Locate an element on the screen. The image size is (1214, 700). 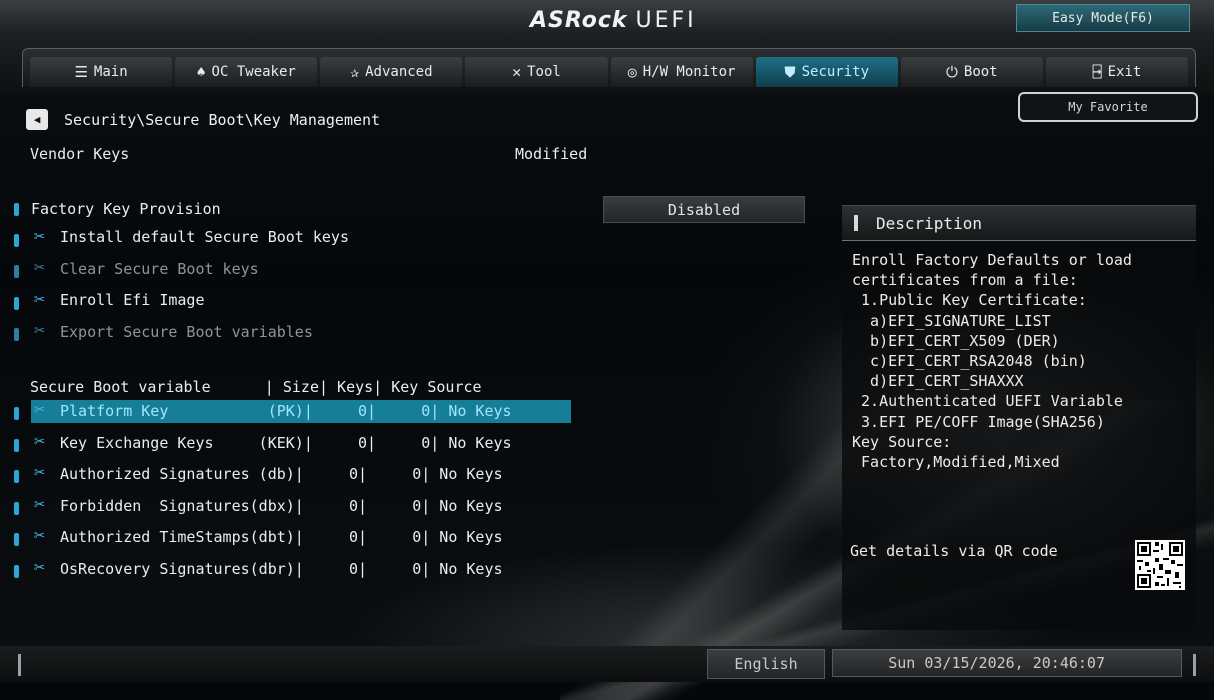
tab-label: H/W Monitor is located at coordinates (689, 72).